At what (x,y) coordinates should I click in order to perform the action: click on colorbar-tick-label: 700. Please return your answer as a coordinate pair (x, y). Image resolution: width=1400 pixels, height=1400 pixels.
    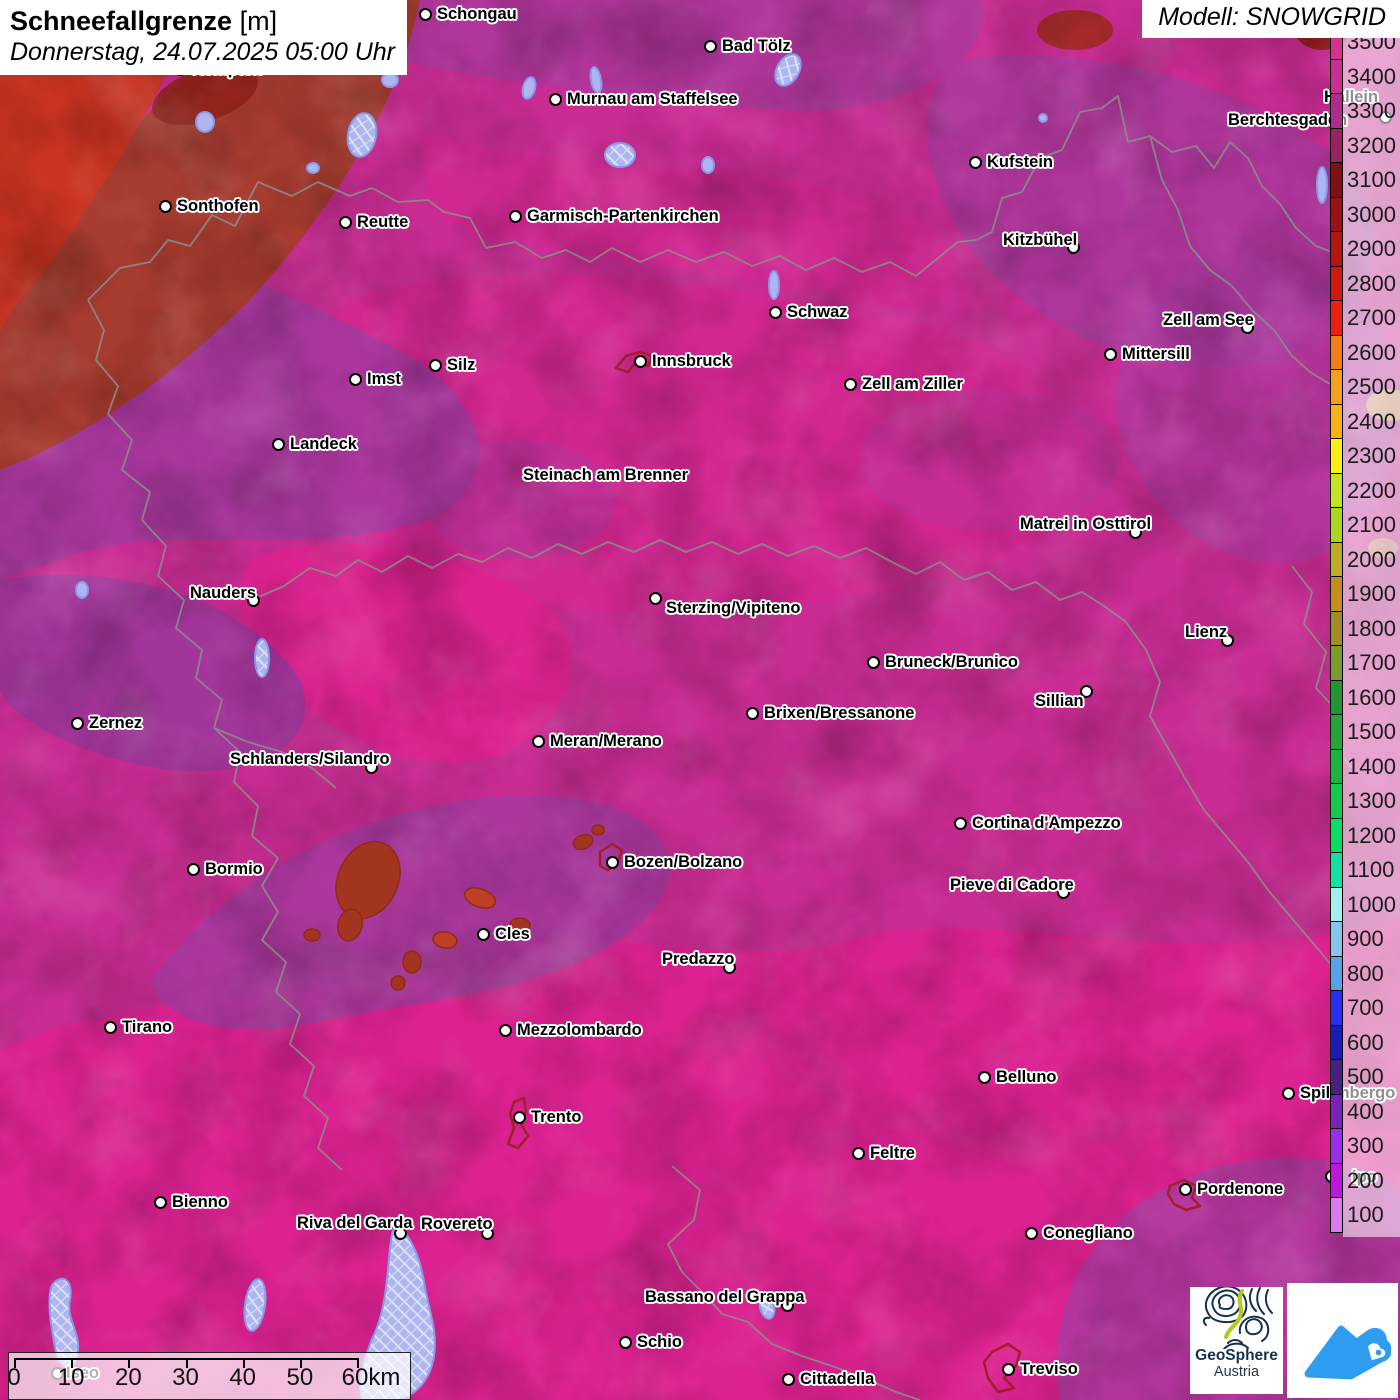
    Looking at the image, I should click on (1365, 1008).